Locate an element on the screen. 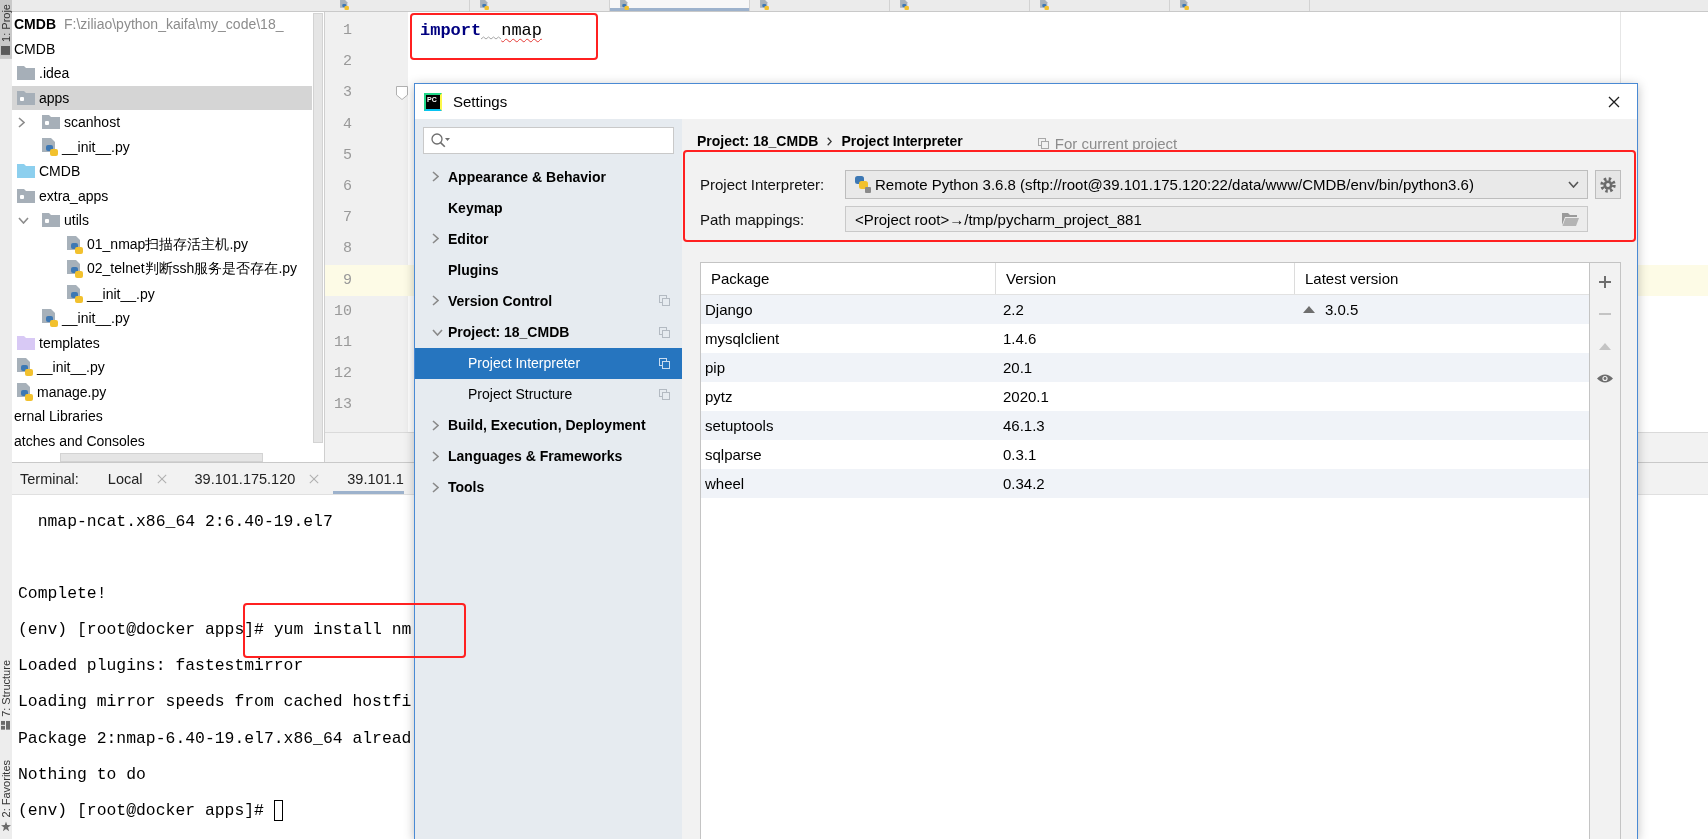 Image resolution: width=1708 pixels, height=839 pixels. terminal-line: (env) [root@docker apps]# is located at coordinates (141, 810).